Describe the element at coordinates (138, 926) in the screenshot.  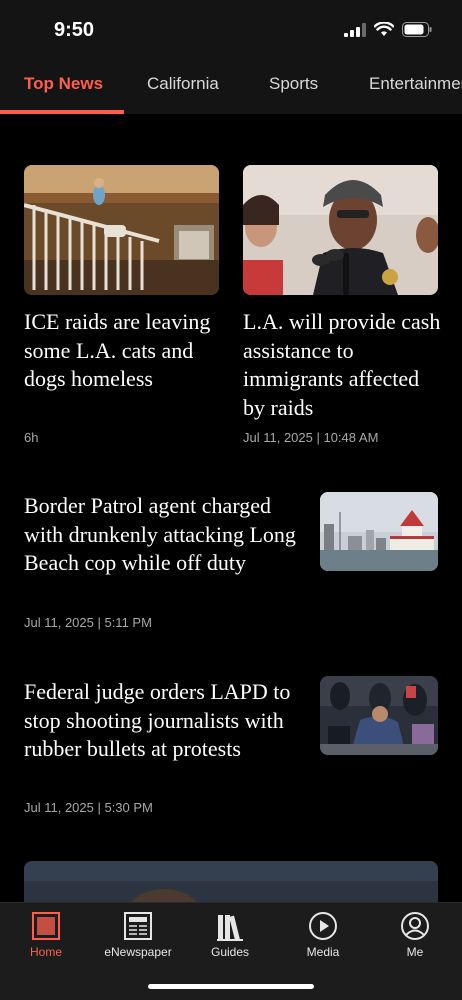
I see `newspaper-icon` at that location.